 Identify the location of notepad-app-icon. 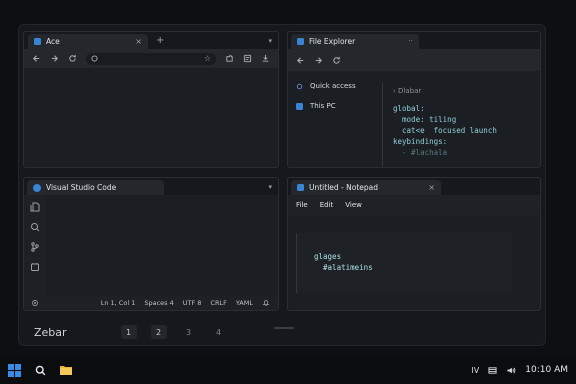
(300, 187).